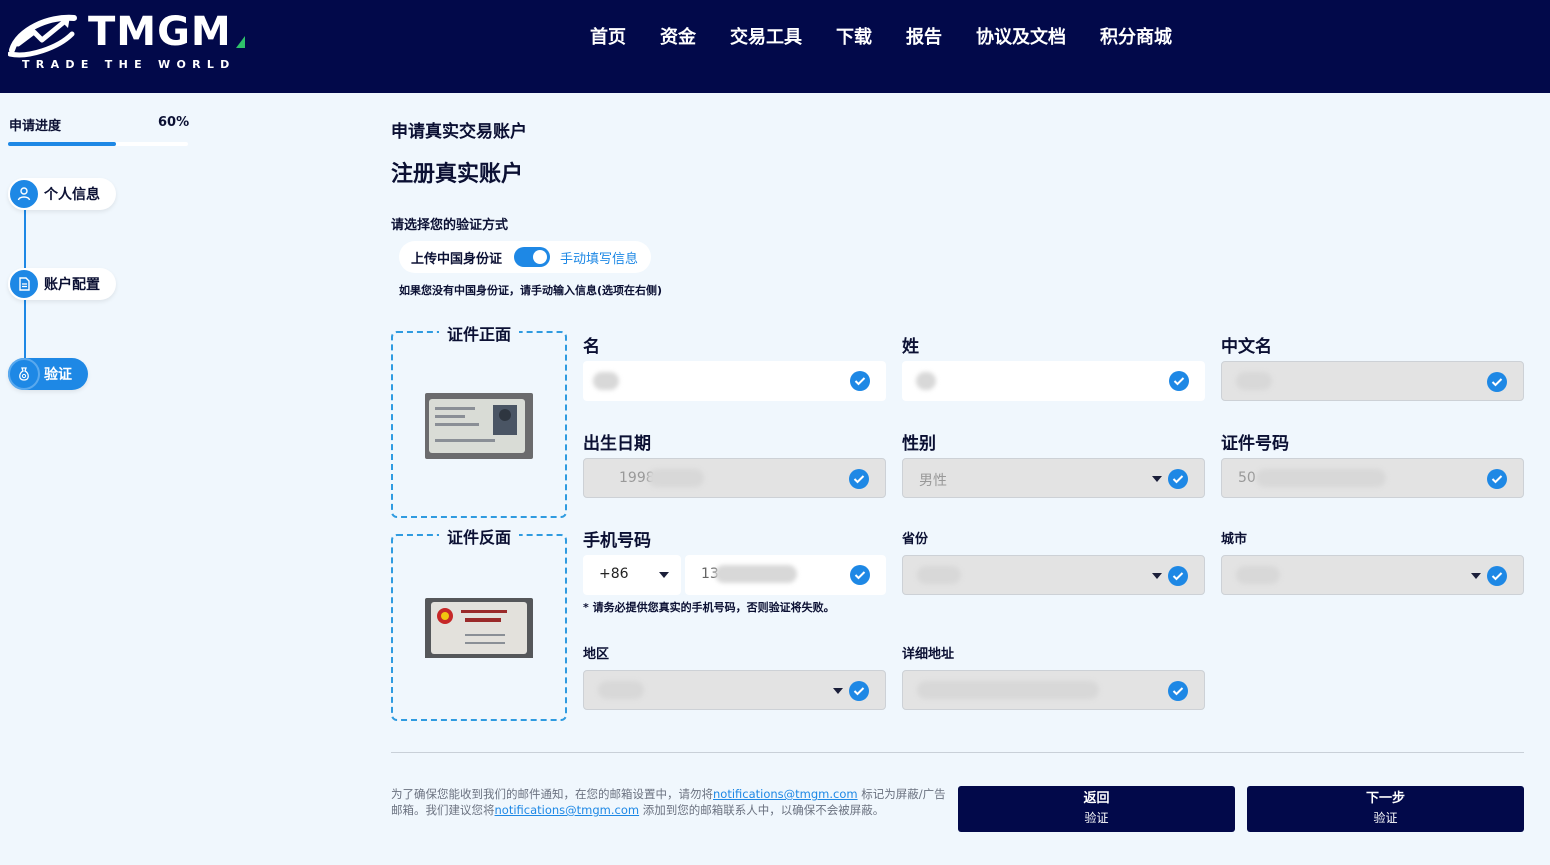 Image resolution: width=1550 pixels, height=865 pixels. Describe the element at coordinates (1385, 798) in the screenshot. I see `next-button-label: 下一步` at that location.